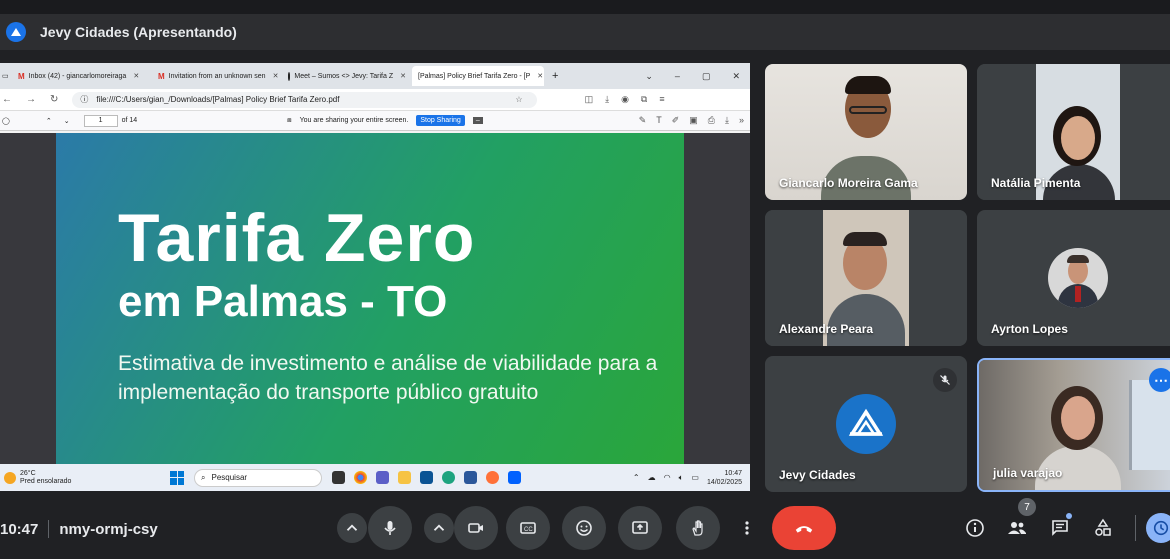 The height and width of the screenshot is (559, 1170). I want to click on browser-tab-meet: Meet – Sumos <> Jevy: Tarifa Z ✕, so click(347, 76).